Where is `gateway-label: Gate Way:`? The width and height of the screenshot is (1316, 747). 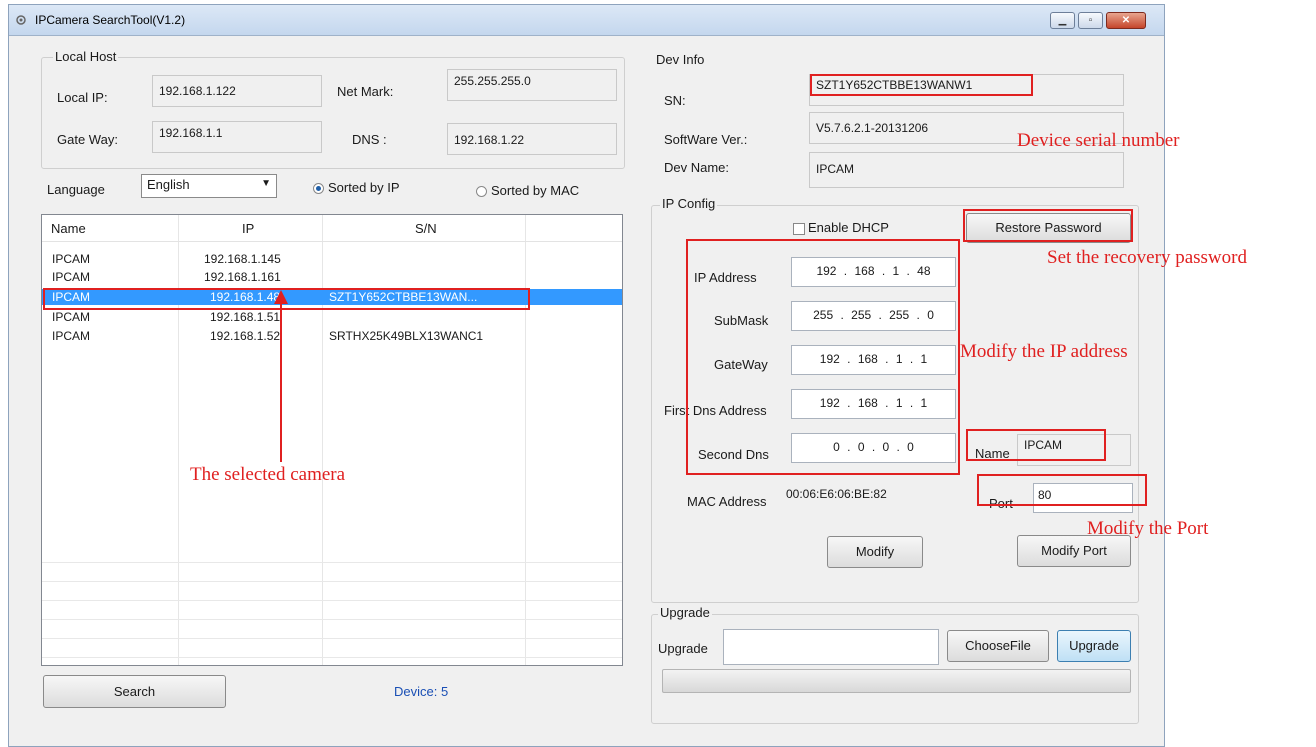
gateway-label: Gate Way: is located at coordinates (87, 139).